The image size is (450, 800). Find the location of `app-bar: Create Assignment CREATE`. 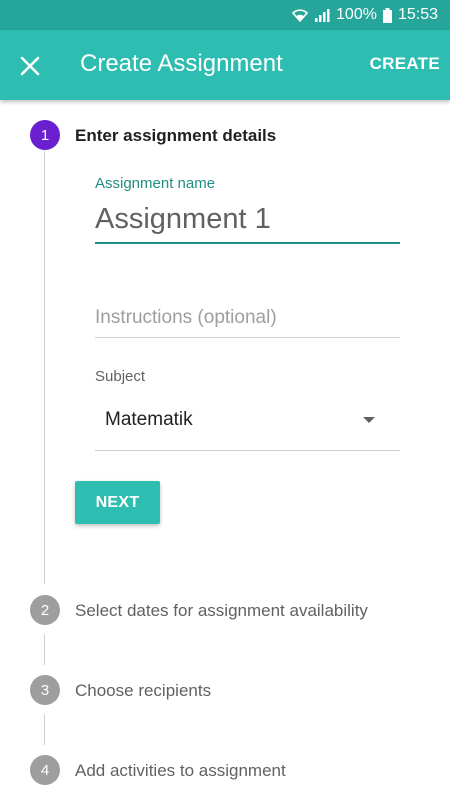

app-bar: Create Assignment CREATE is located at coordinates (225, 65).